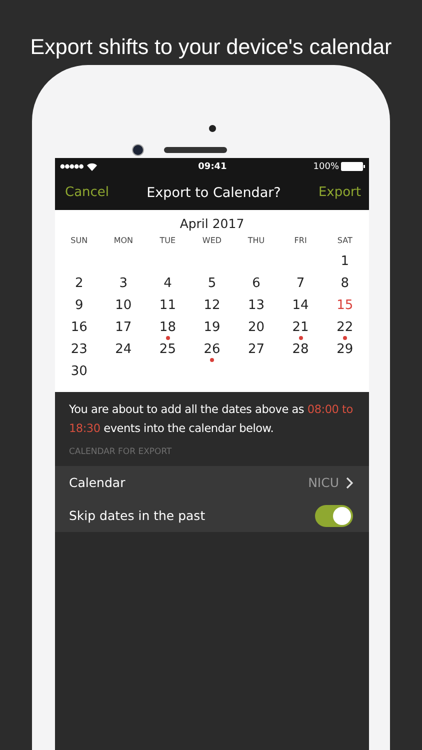 This screenshot has width=422, height=750. I want to click on weekday-label: WED, so click(212, 240).